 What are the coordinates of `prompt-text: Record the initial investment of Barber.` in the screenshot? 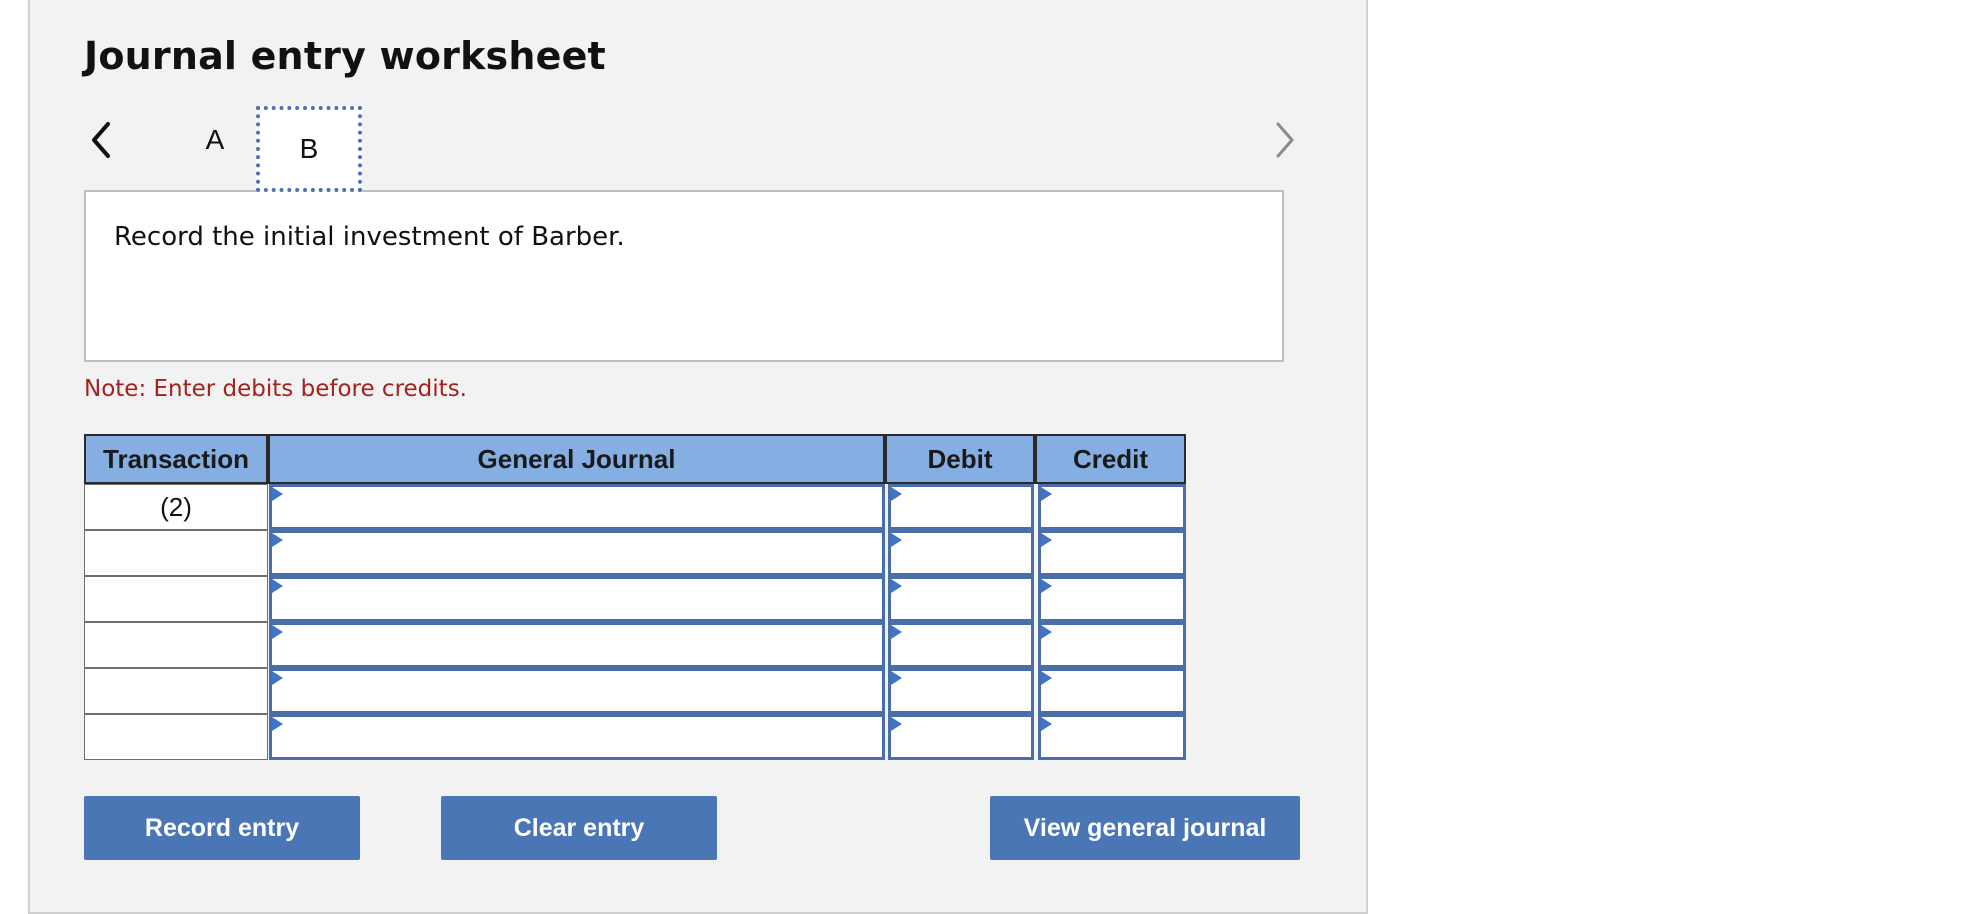 It's located at (369, 237).